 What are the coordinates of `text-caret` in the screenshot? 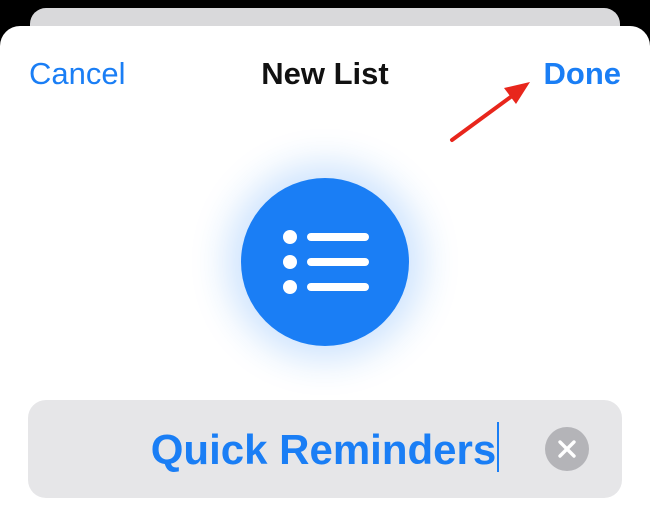 It's located at (498, 447).